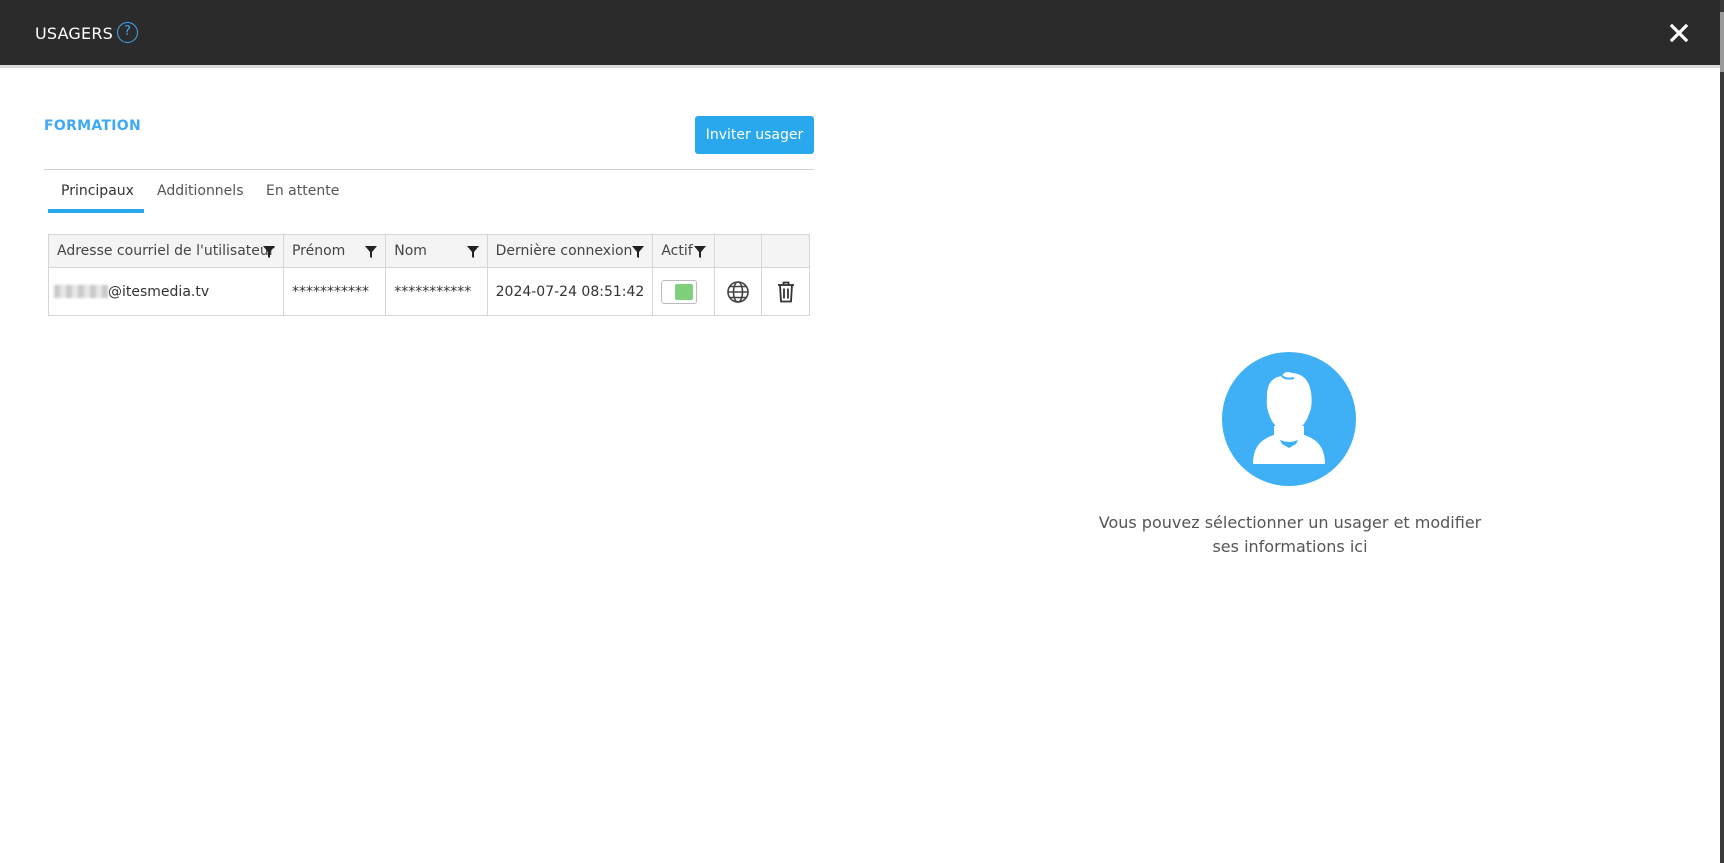 The height and width of the screenshot is (863, 1724). Describe the element at coordinates (302, 191) in the screenshot. I see `tab-en-attente: En attente` at that location.